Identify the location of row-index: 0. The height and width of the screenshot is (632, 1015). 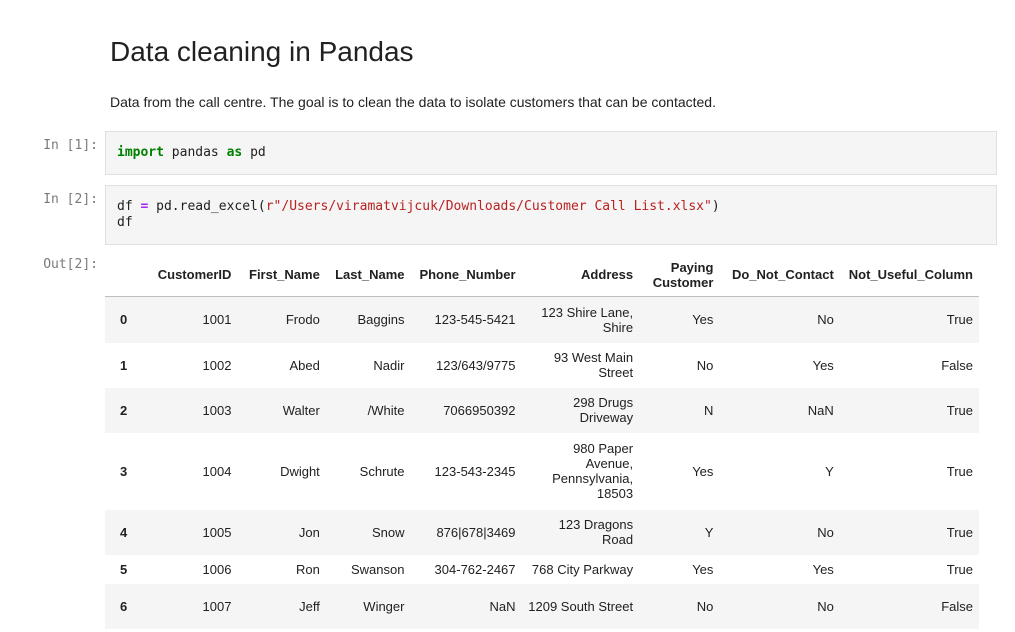
(124, 320).